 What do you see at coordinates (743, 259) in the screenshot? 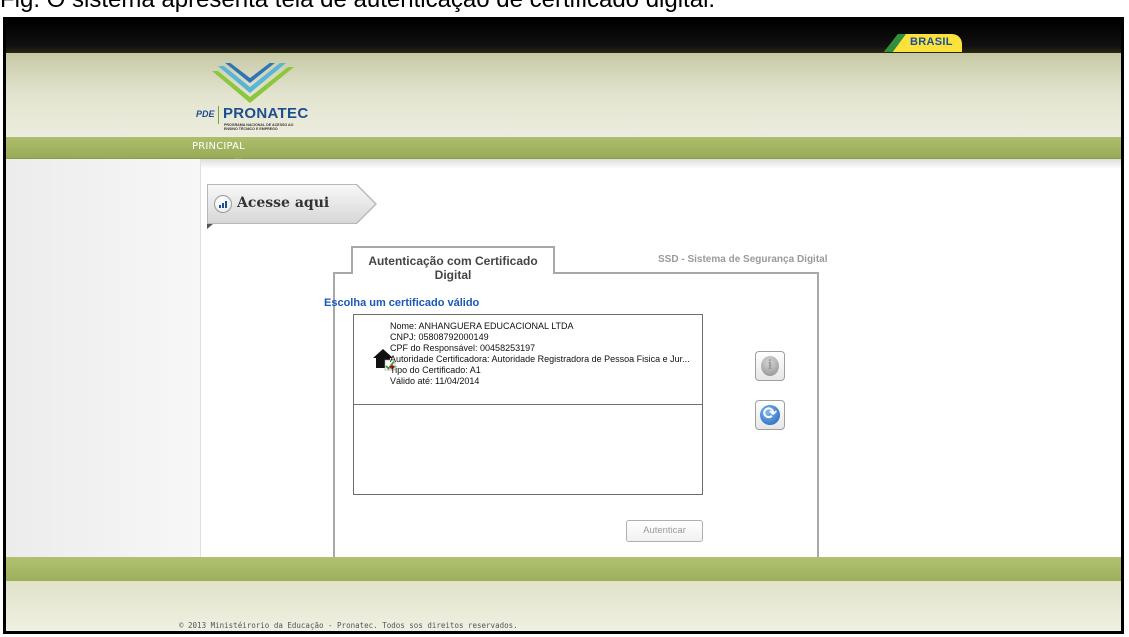
I see `tab-ssd: SSD - Sistema de Segurança Digital` at bounding box center [743, 259].